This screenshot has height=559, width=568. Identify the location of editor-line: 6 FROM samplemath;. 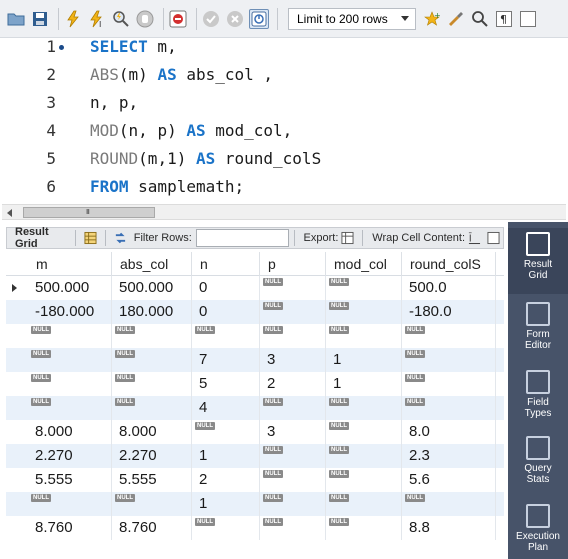
(284, 187).